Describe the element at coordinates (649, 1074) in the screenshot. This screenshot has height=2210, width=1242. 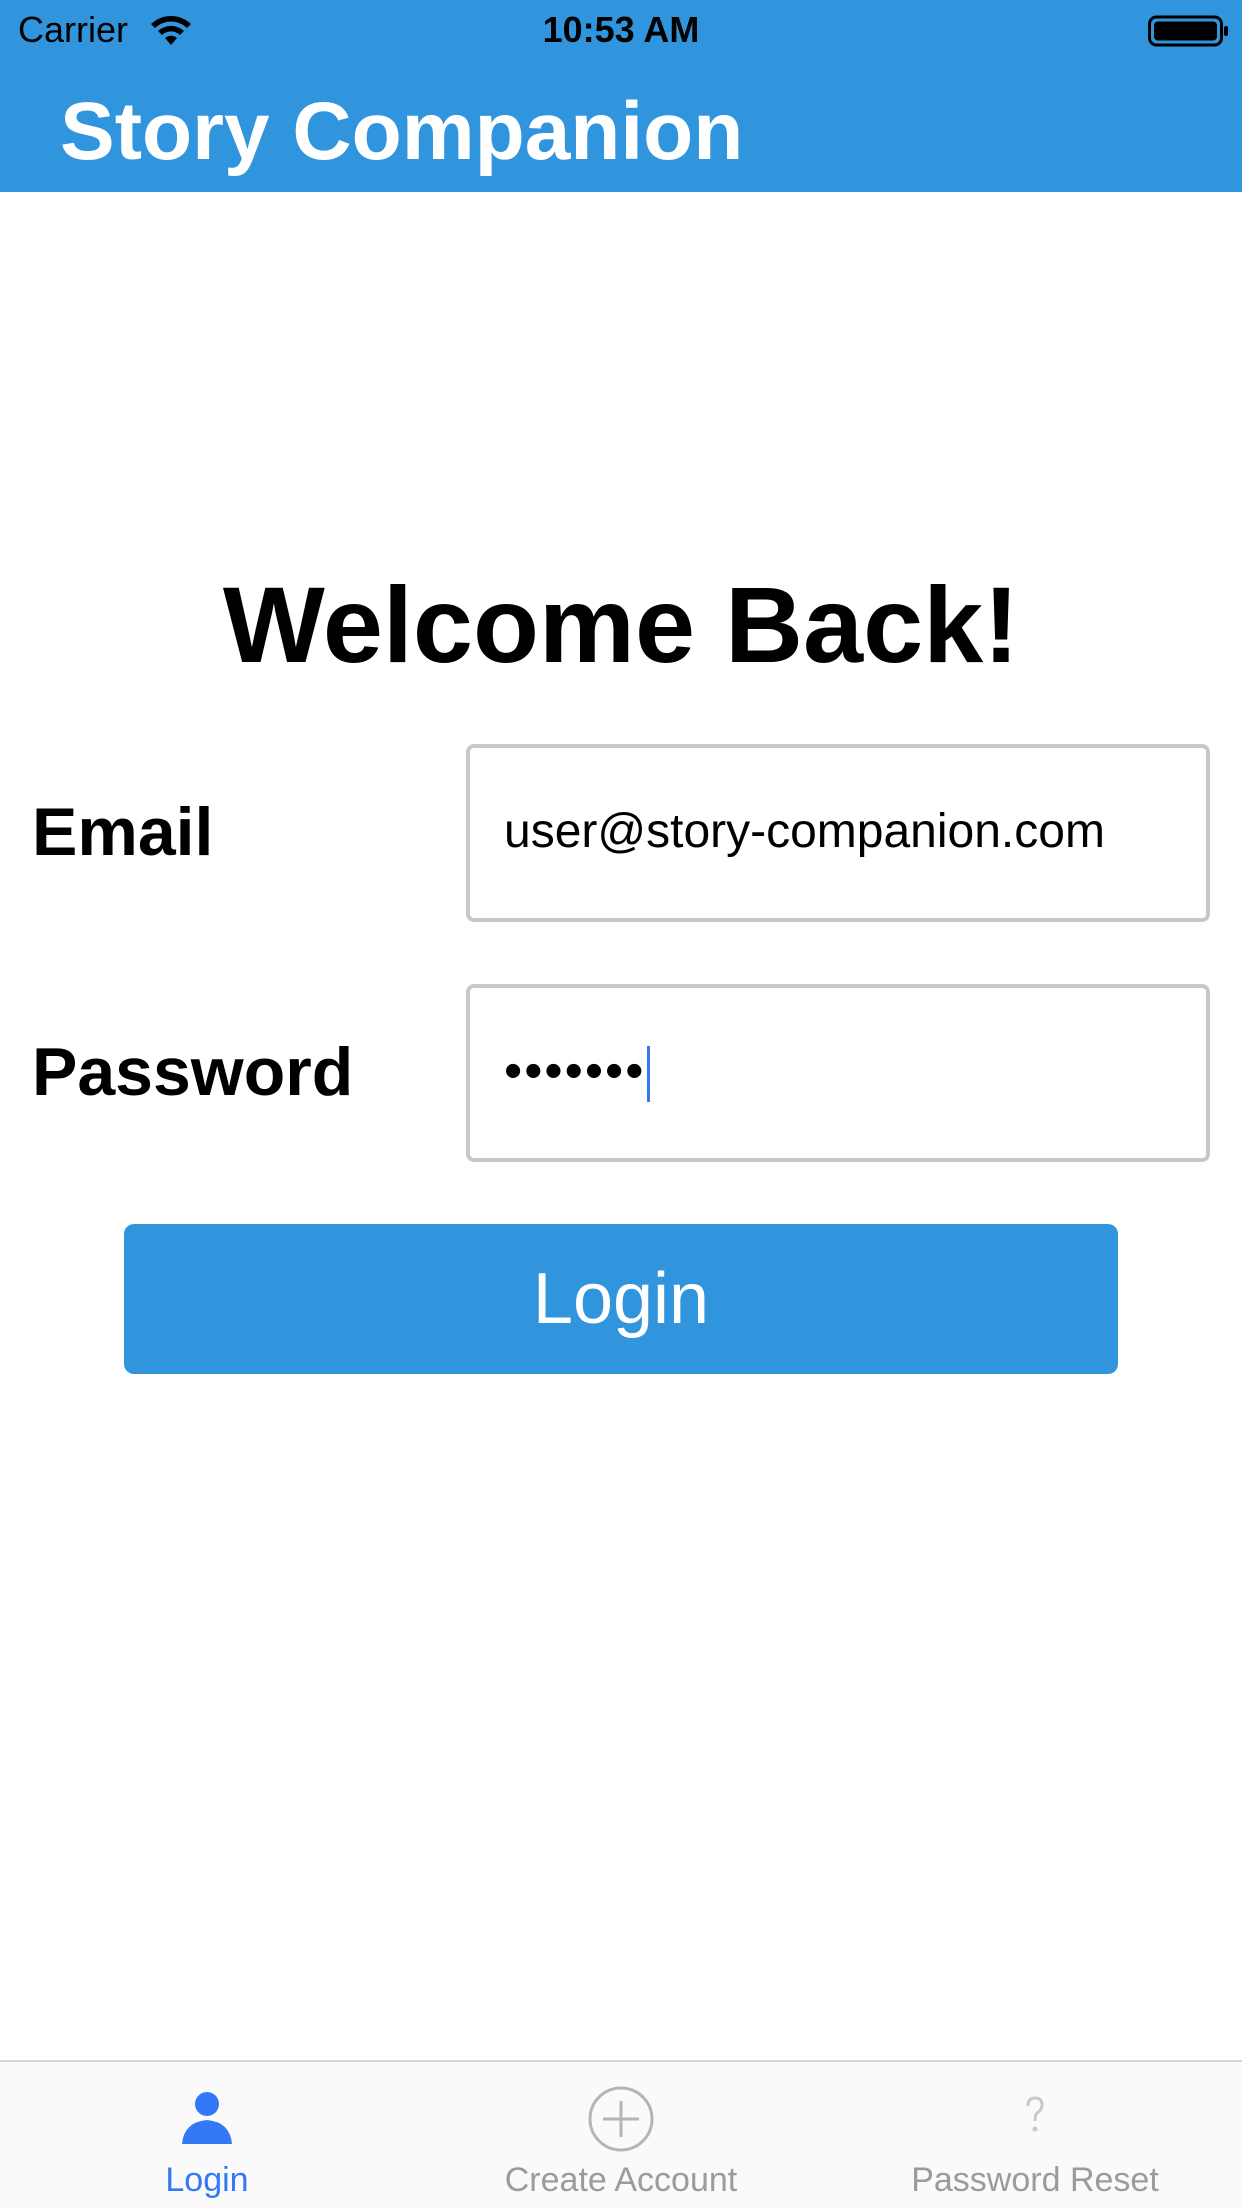
I see `text-caret` at that location.